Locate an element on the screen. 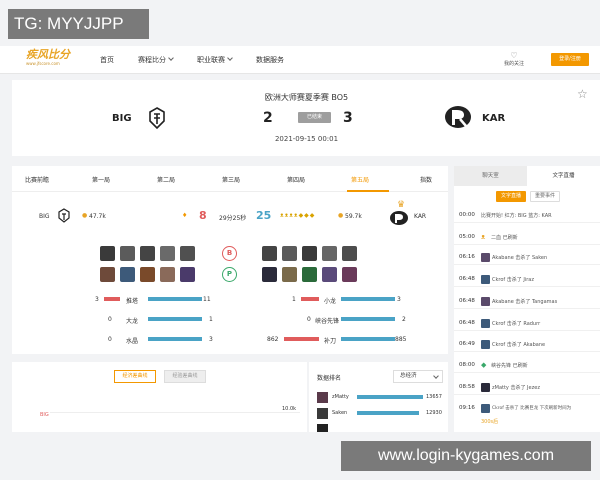  tab-preview: 比赛前瞻 is located at coordinates (37, 179).